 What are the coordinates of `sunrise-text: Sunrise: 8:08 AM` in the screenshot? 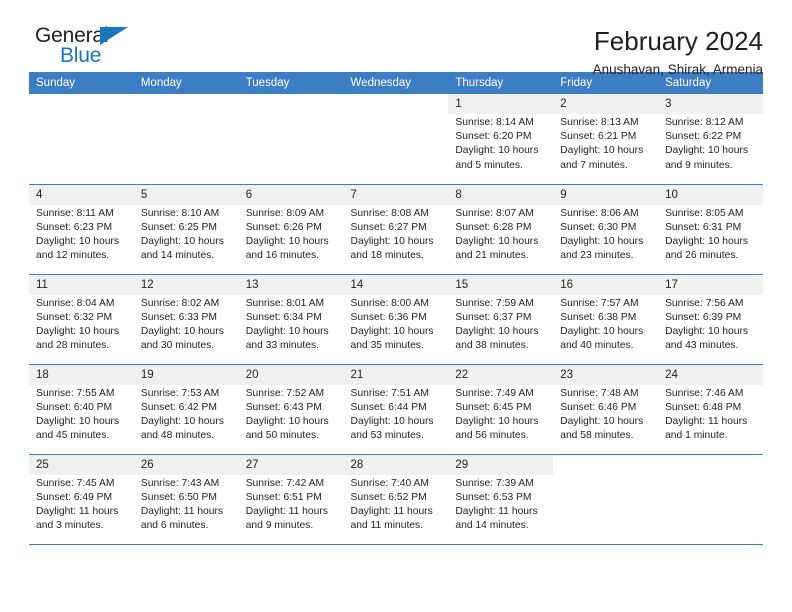 It's located at (389, 213).